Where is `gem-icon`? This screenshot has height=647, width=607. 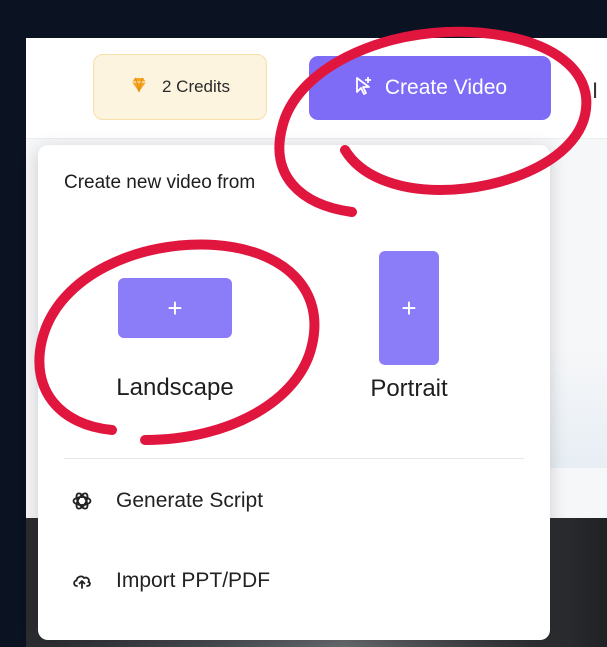
gem-icon is located at coordinates (139, 87).